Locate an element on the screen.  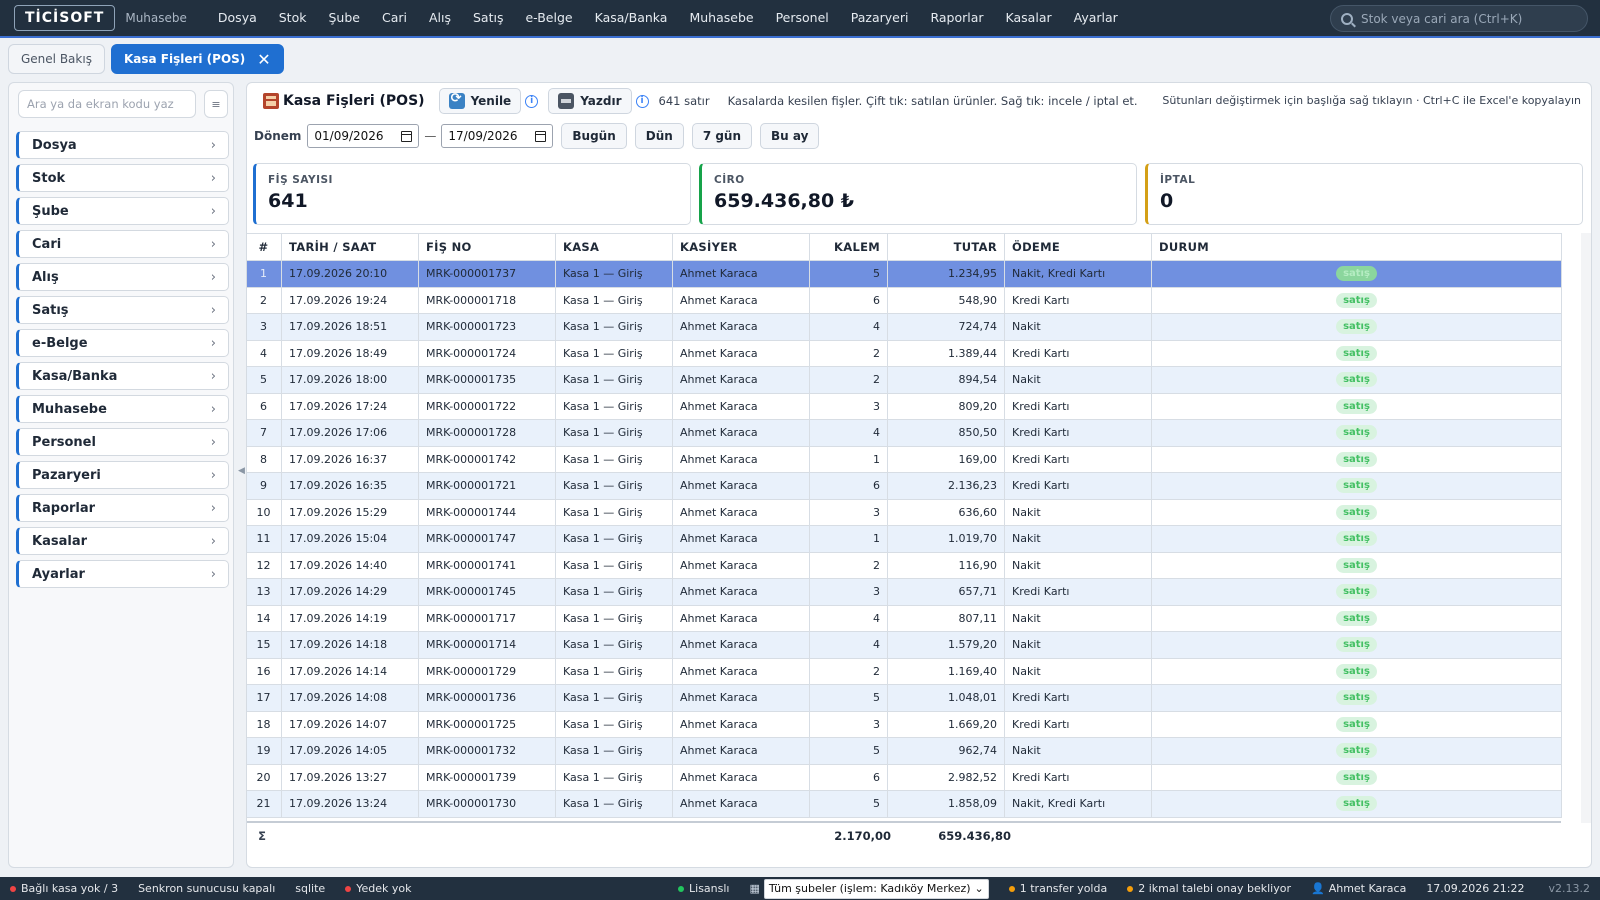
table-cell: satış is located at coordinates (1356, 300).